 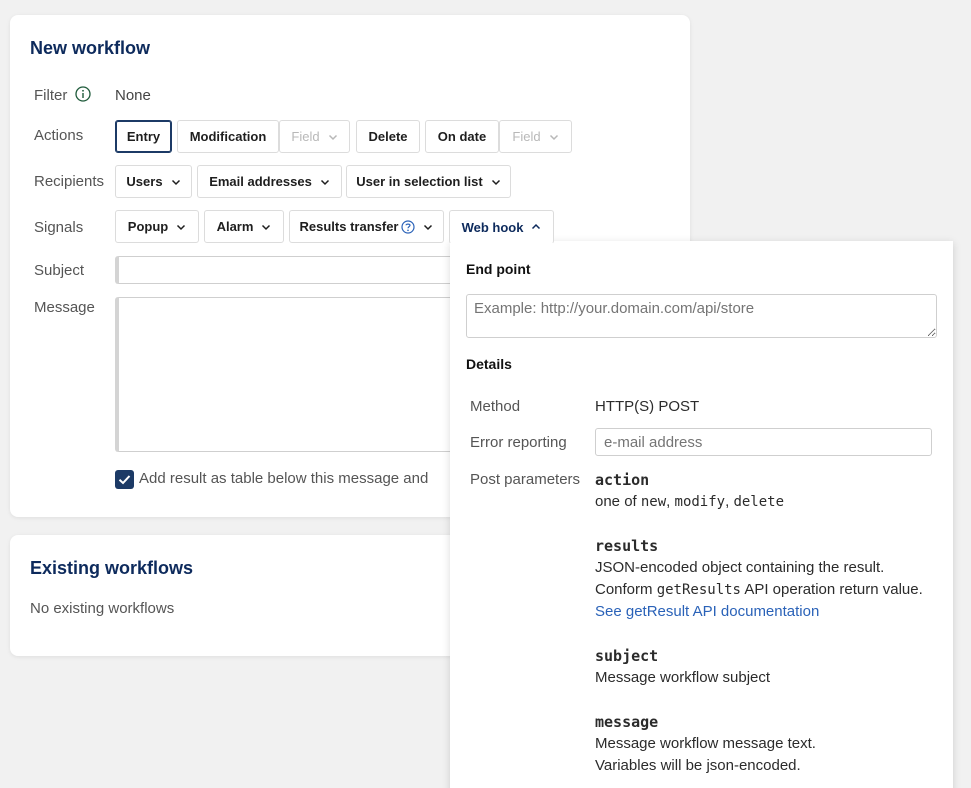 I want to click on info-icon, so click(x=82, y=94).